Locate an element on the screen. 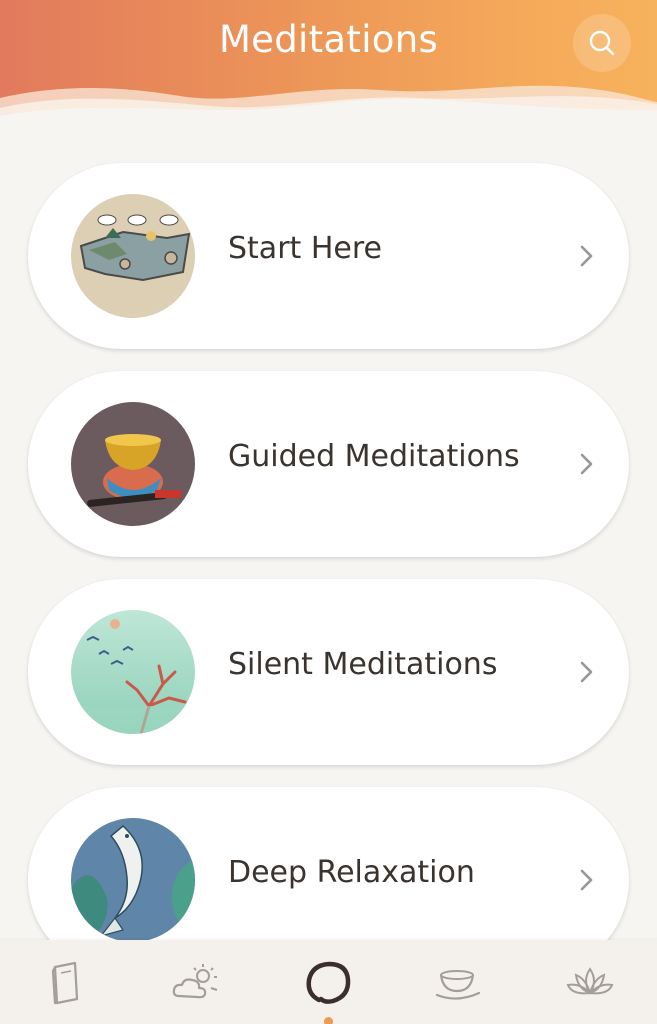 The image size is (657, 1024). nav-item-lotus is located at coordinates (590, 983).